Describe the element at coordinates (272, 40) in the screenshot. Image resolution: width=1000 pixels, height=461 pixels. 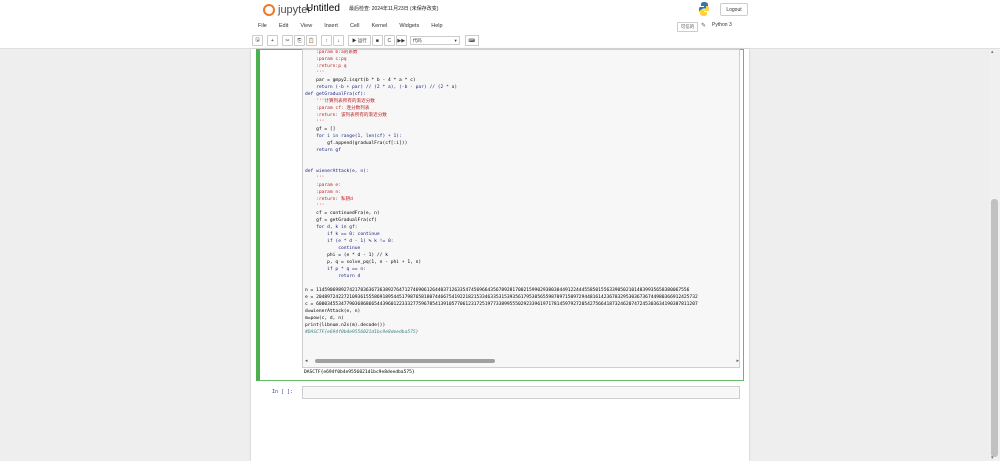
I see `insert-cell-button: +` at that location.